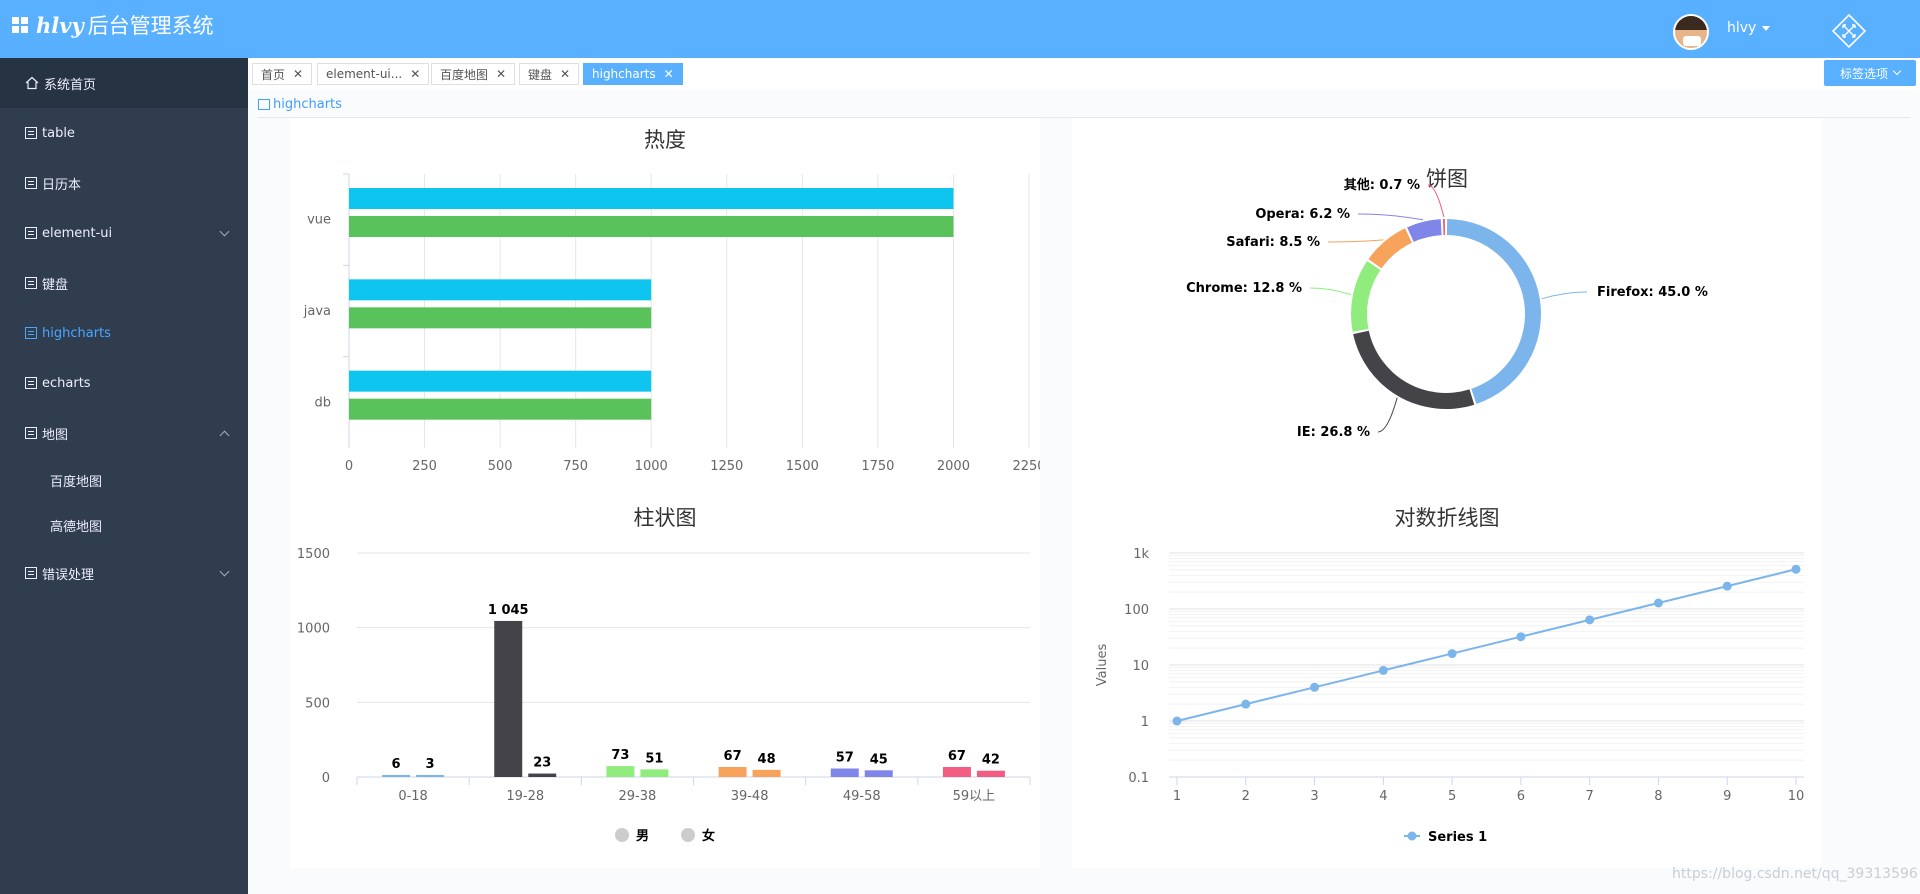 This screenshot has height=894, width=1920. Describe the element at coordinates (1382, 185) in the screenshot. I see `data-label: 其他: 0.7 %` at that location.